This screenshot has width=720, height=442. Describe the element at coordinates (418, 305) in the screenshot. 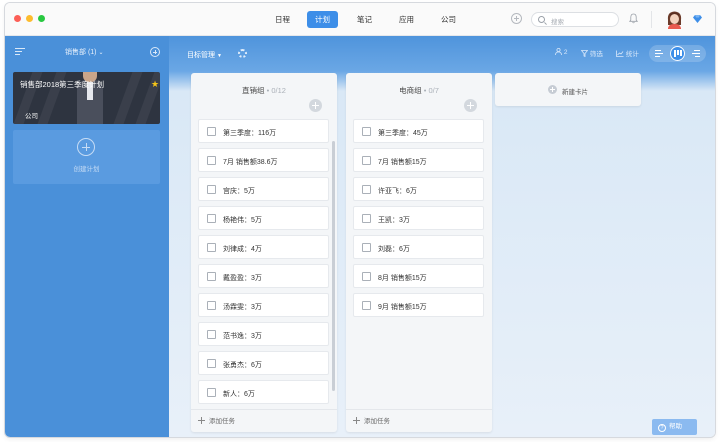

I see `task-card: 9月 销售额15万` at that location.